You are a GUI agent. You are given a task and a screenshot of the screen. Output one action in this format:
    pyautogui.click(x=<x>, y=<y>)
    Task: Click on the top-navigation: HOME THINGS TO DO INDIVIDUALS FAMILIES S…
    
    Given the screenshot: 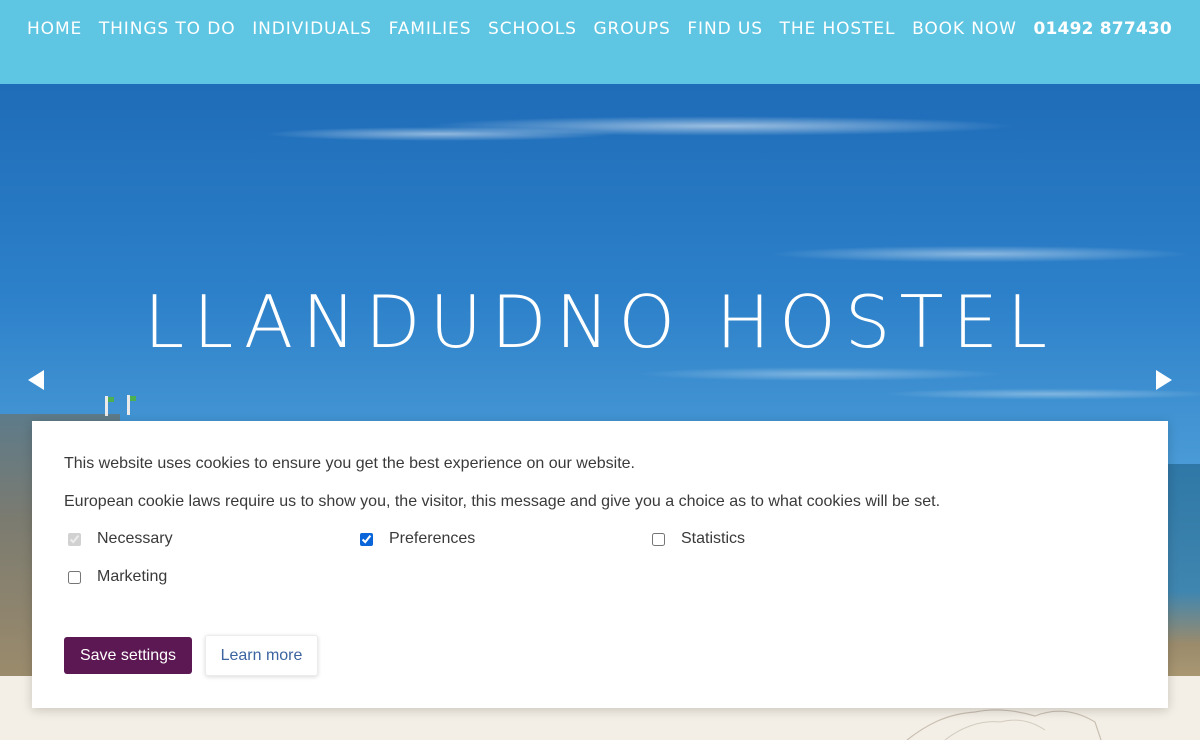 What is the action you would take?
    pyautogui.click(x=600, y=42)
    